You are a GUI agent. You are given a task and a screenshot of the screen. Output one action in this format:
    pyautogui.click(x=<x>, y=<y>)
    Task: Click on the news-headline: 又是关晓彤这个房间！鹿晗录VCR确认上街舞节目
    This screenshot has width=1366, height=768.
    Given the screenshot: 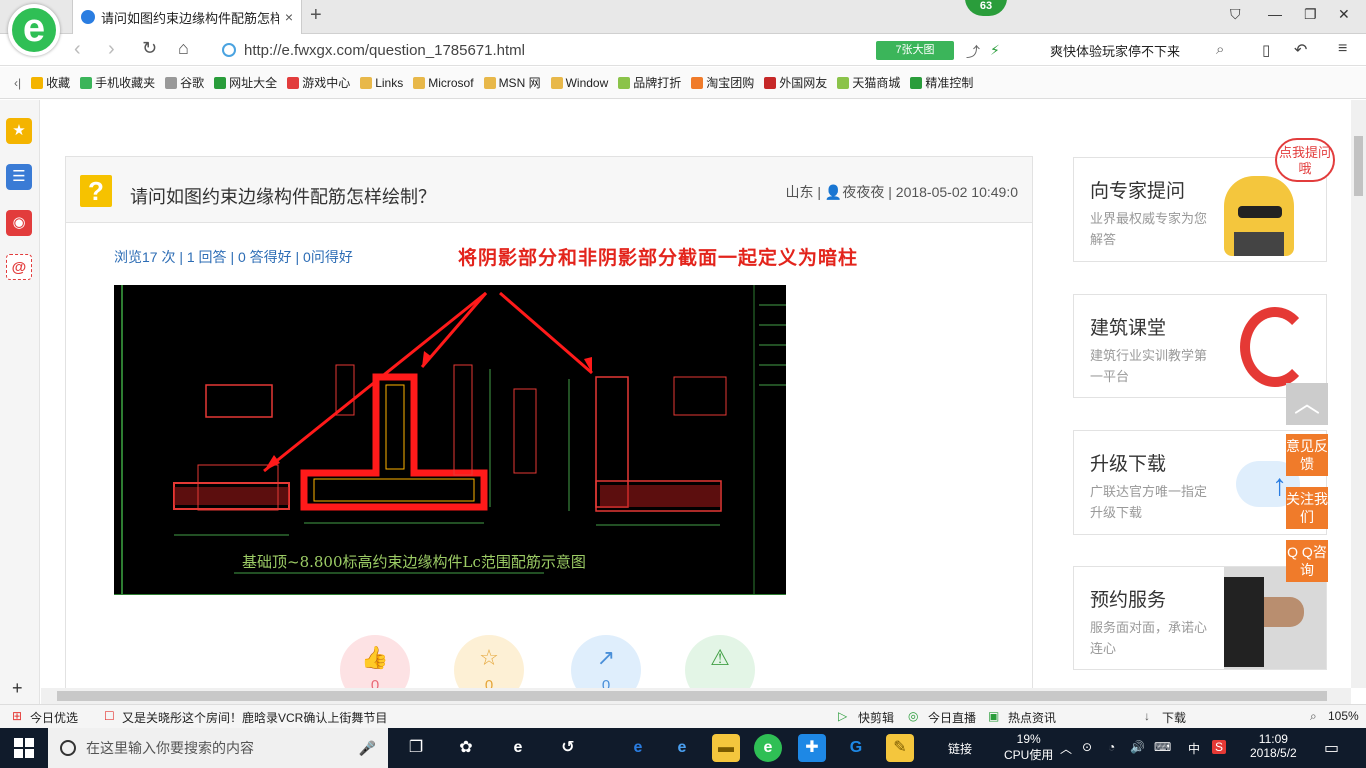 What is the action you would take?
    pyautogui.click(x=254, y=717)
    